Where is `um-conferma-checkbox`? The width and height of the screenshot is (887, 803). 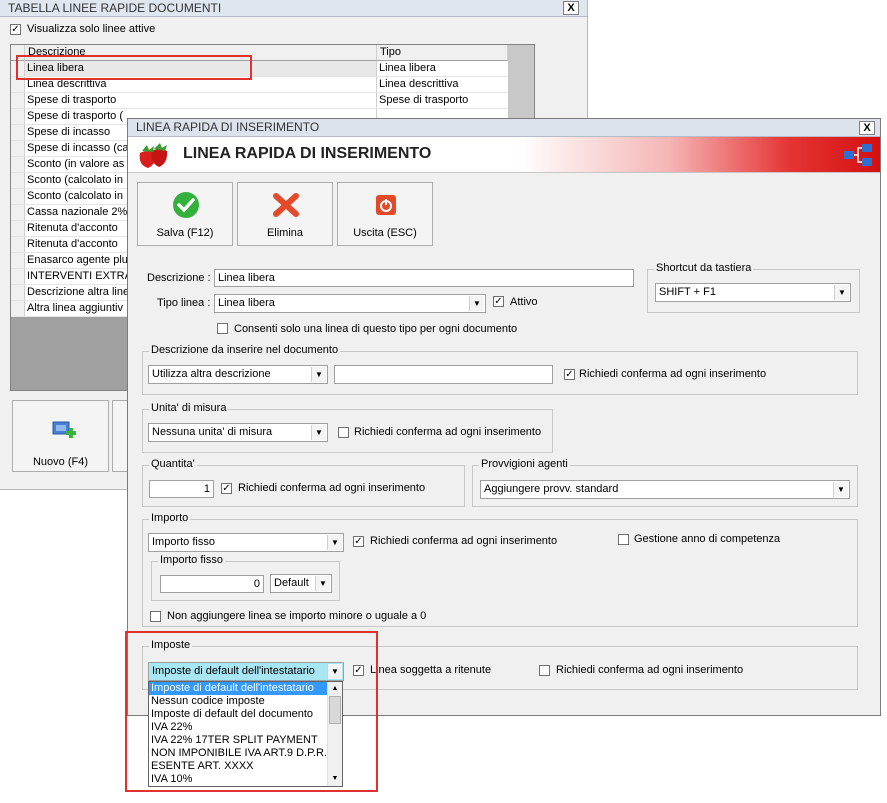 um-conferma-checkbox is located at coordinates (343, 432).